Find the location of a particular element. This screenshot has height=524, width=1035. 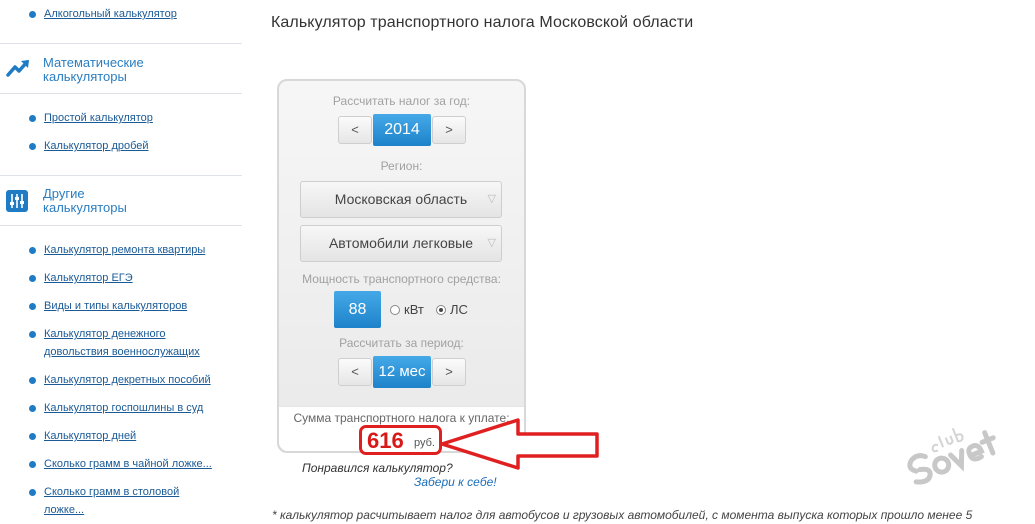

year-label: Рассчитать налог за год: is located at coordinates (401, 101).